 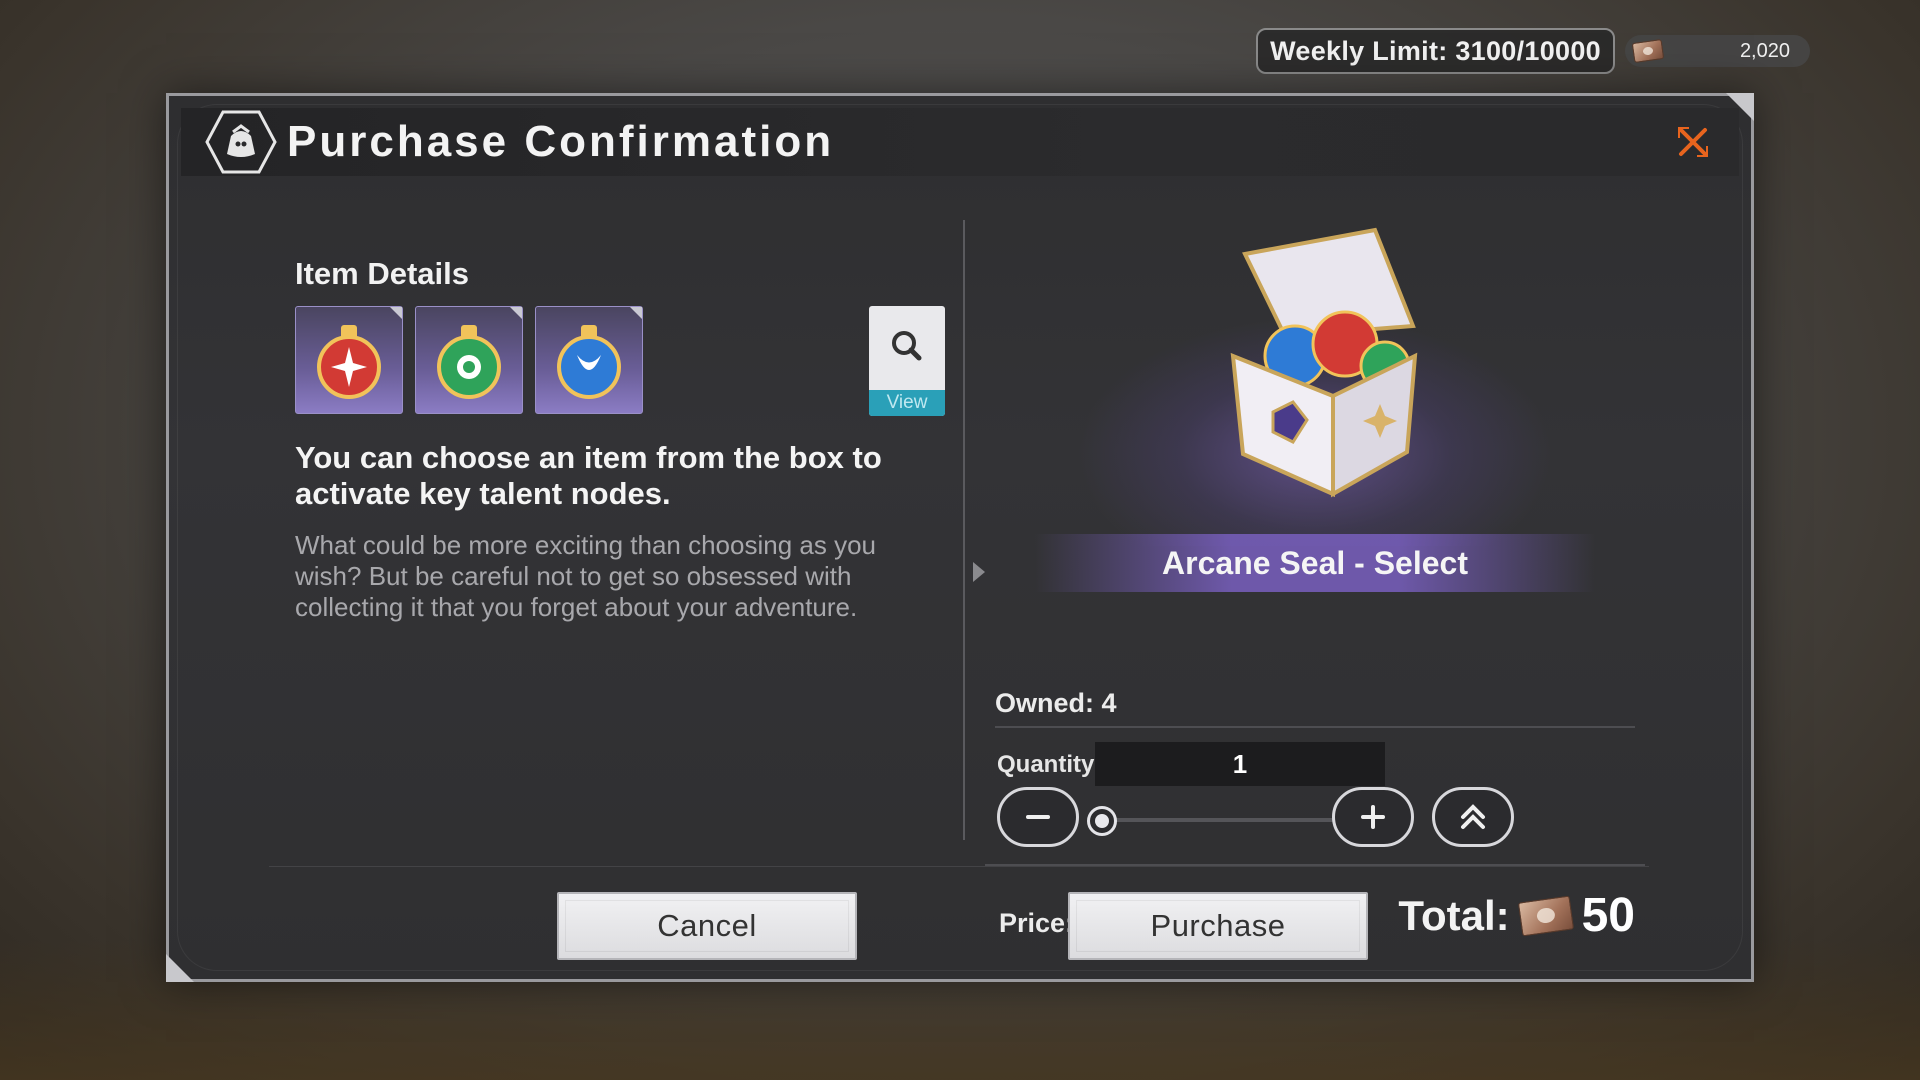 I want to click on quantity-slider-handle, so click(x=1102, y=821).